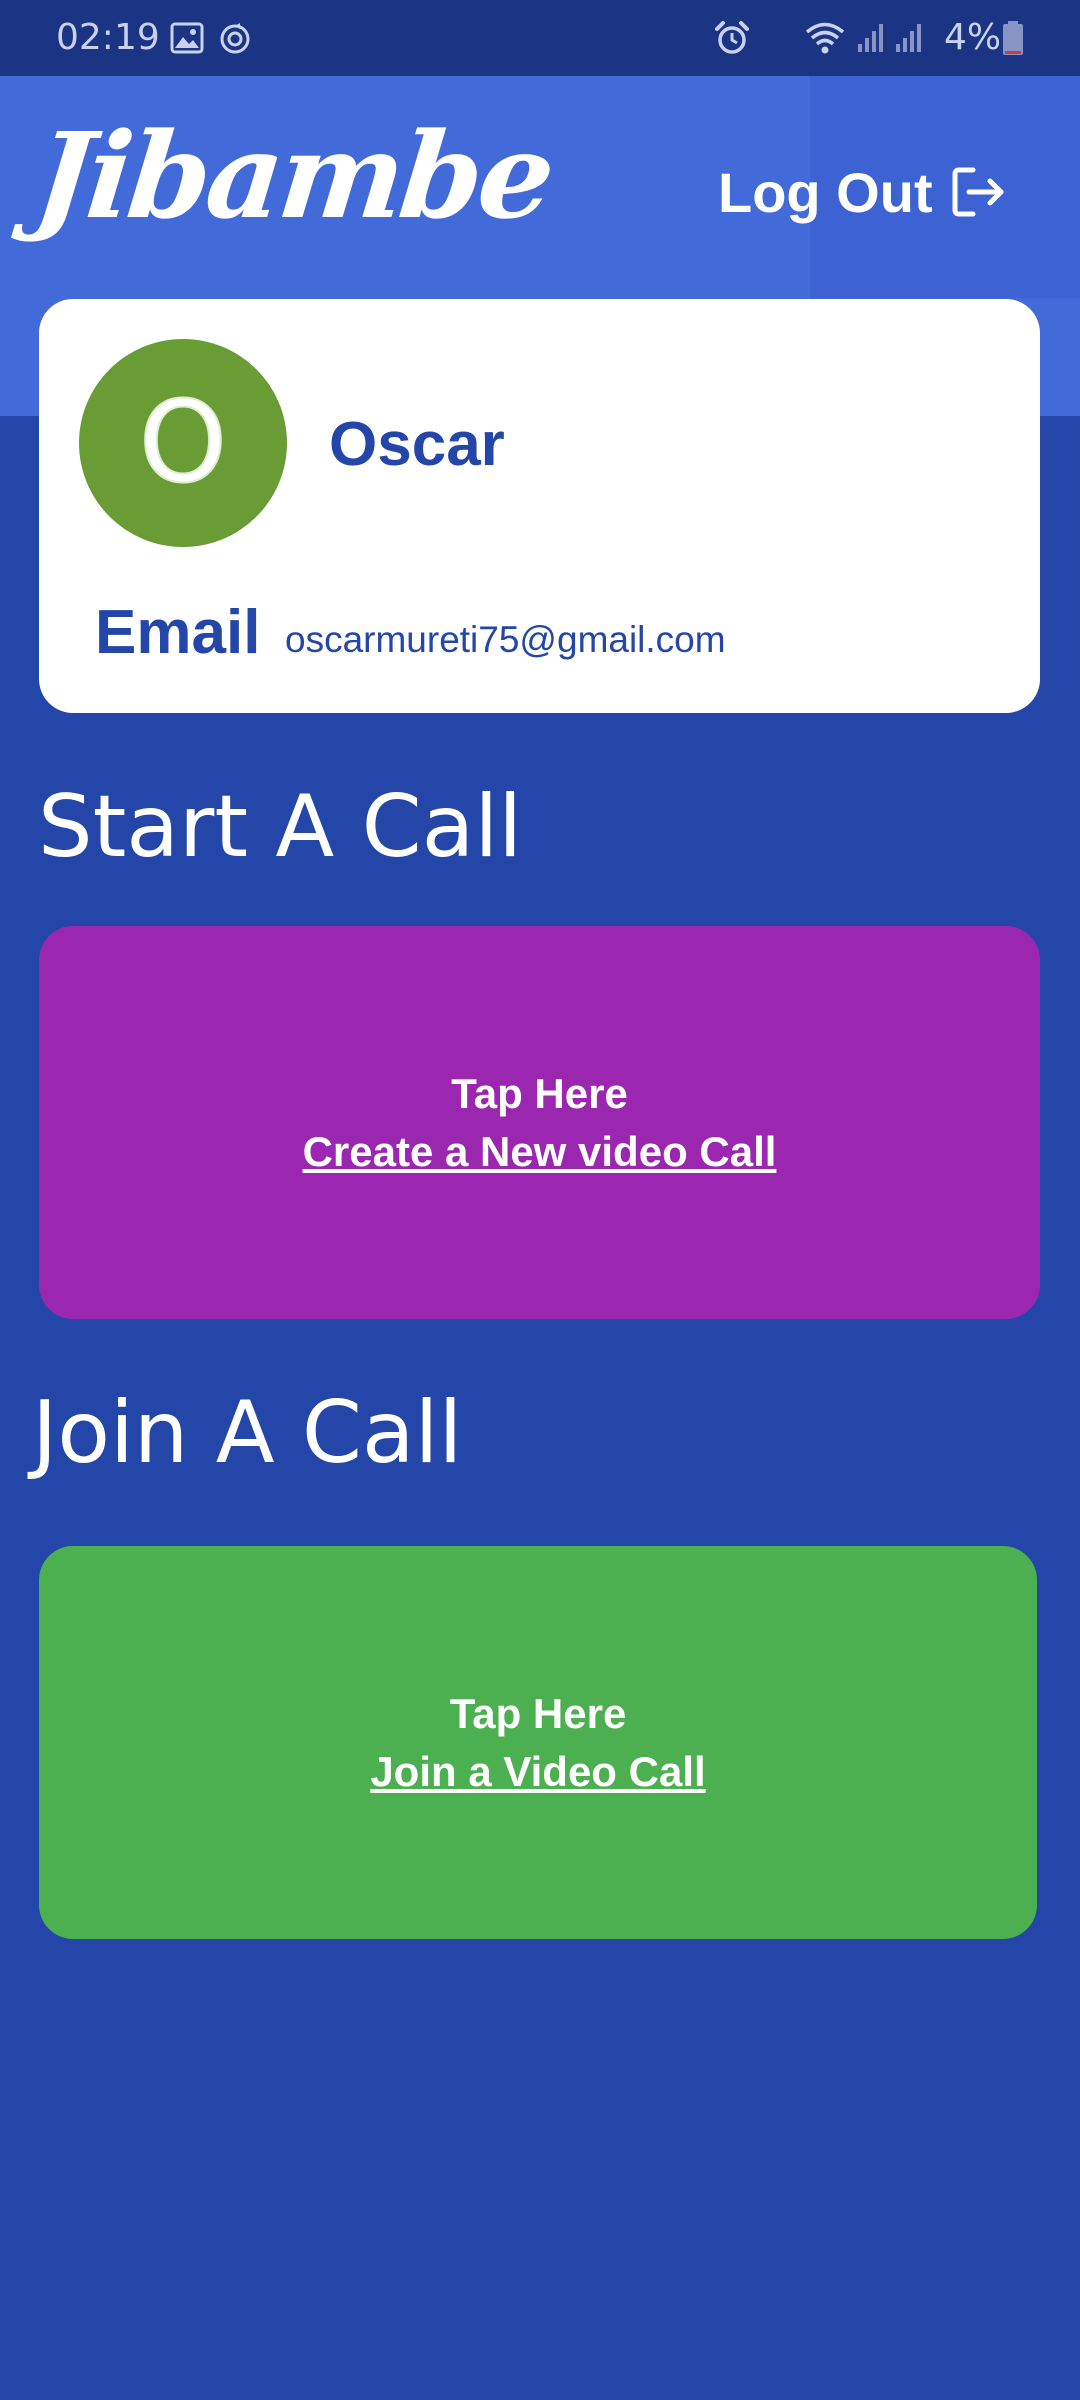 The width and height of the screenshot is (1080, 2400). What do you see at coordinates (889, 38) in the screenshot?
I see `signal-icon` at bounding box center [889, 38].